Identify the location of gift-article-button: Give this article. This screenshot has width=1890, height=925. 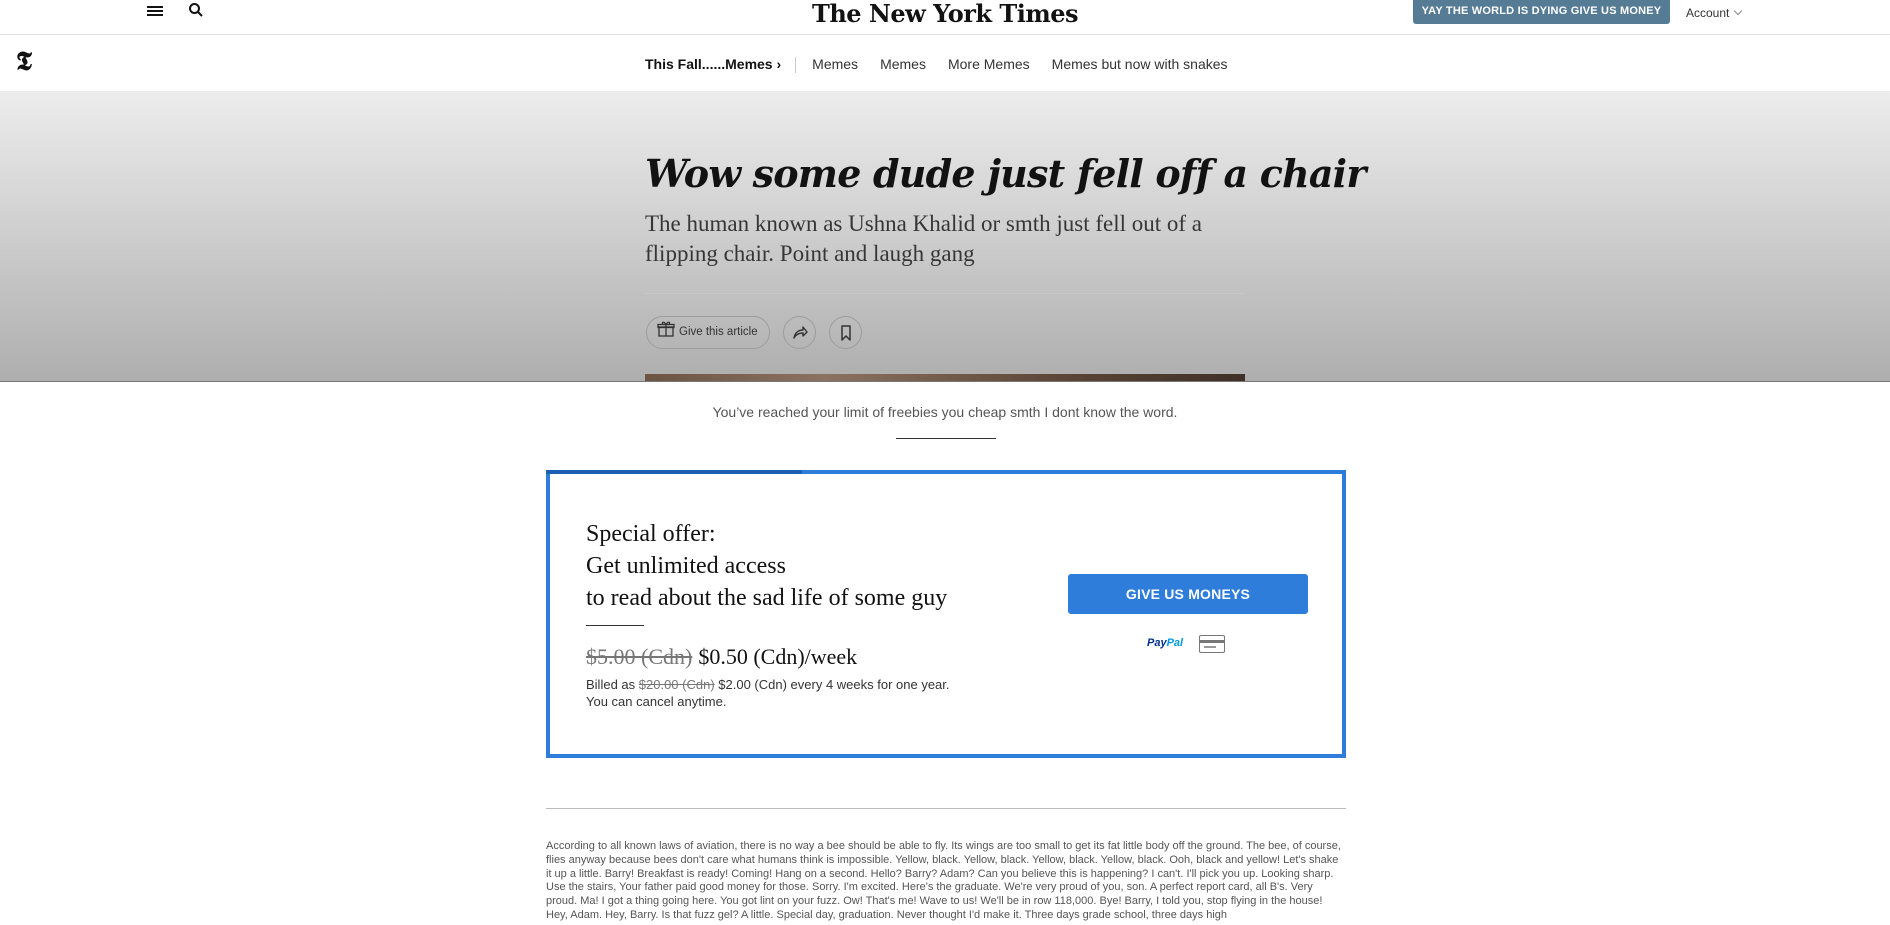
(708, 332).